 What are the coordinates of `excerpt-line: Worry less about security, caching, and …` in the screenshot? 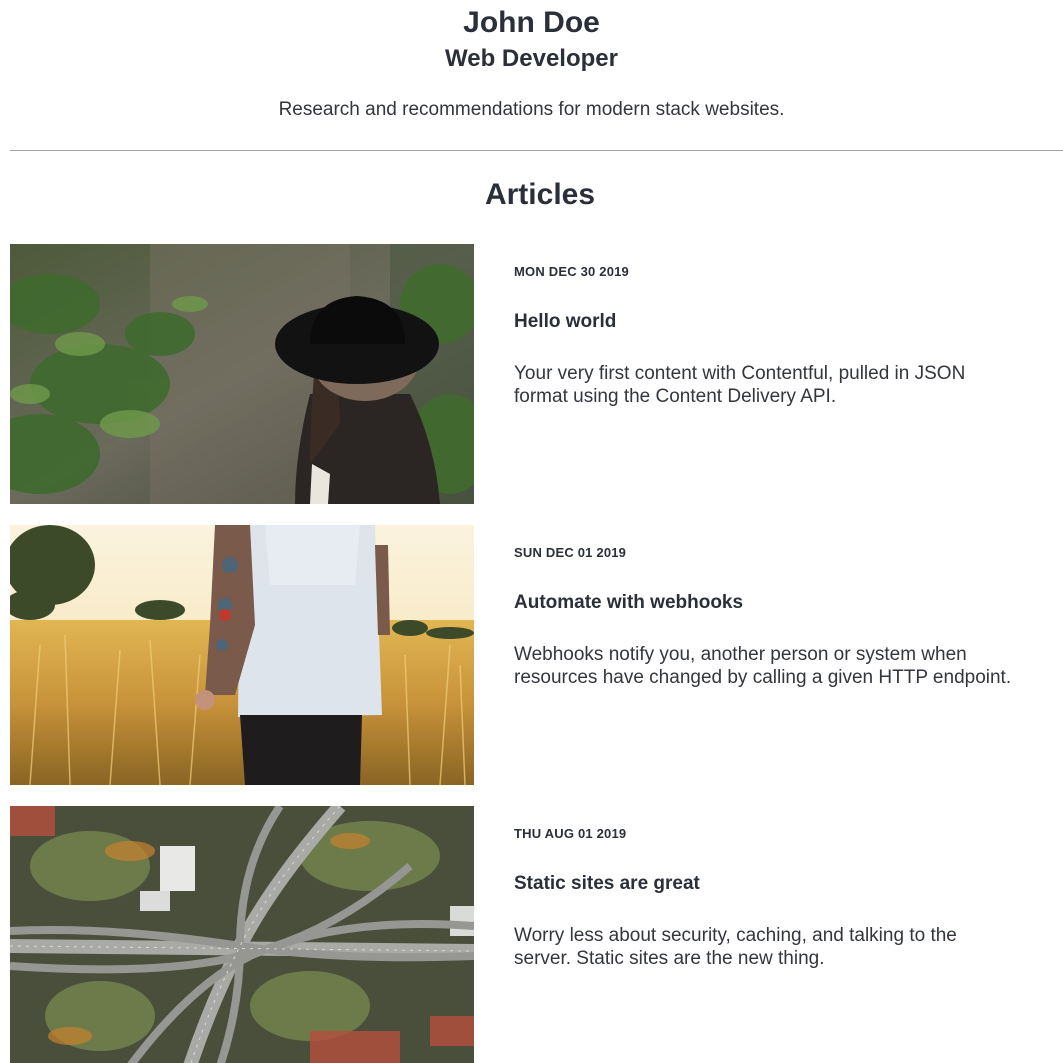 It's located at (735, 935).